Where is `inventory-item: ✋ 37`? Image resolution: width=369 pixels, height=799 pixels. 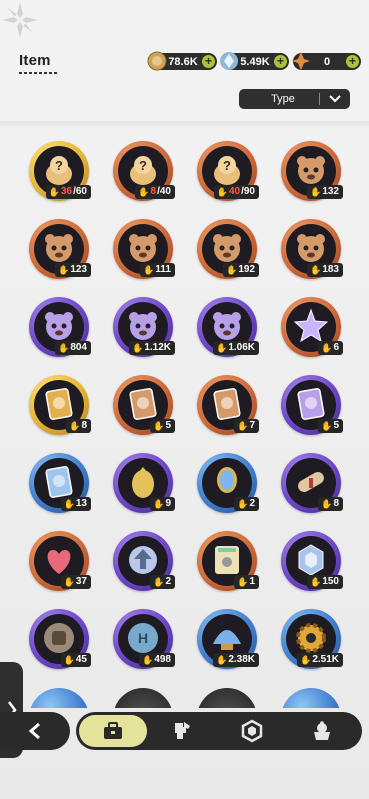
inventory-item: ✋ 37 is located at coordinates (60, 561).